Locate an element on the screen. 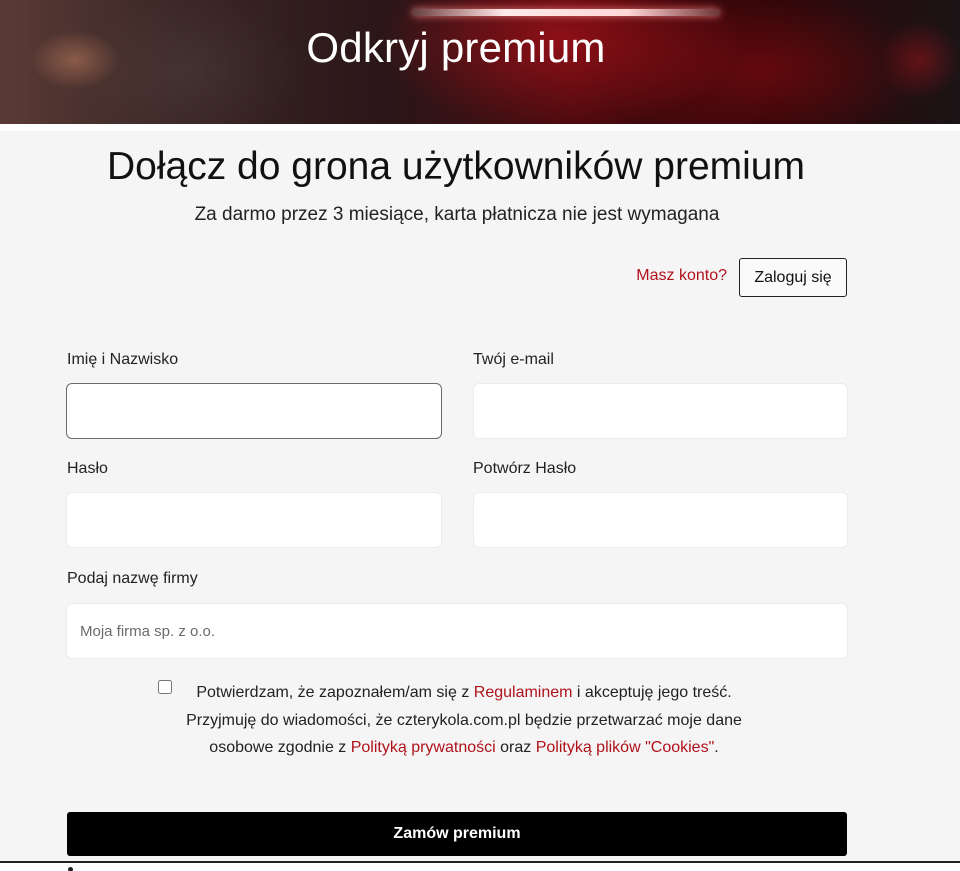  consent-checkbox is located at coordinates (165, 687).